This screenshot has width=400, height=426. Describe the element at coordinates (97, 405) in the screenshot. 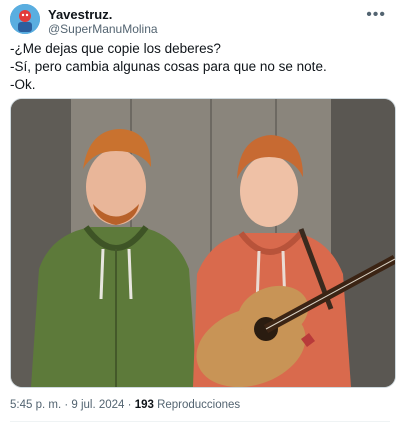

I see `tweet-date: 9 jul. 2024` at that location.